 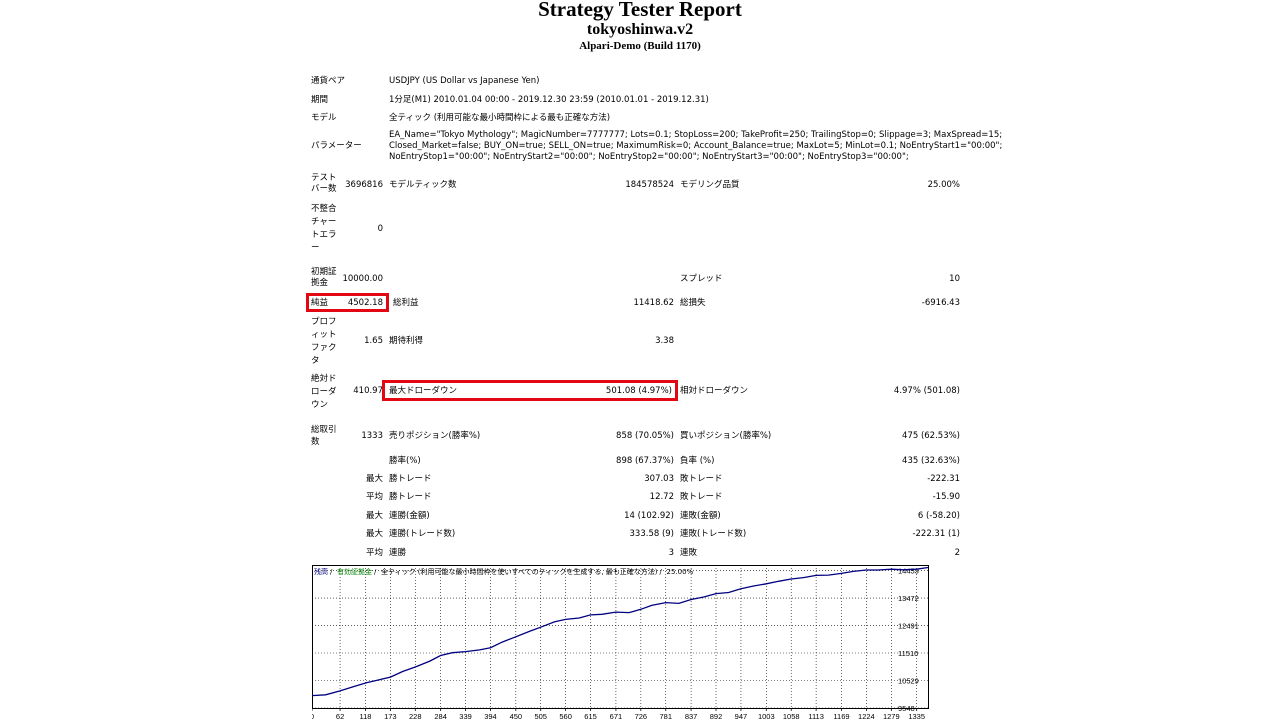 I want to click on symbol-value: USDJPY (US Dollar vs Japanese Yen), so click(x=464, y=81).